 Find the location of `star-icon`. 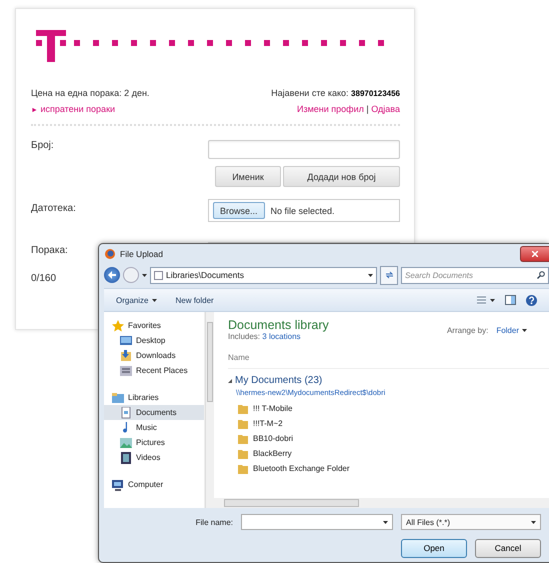

star-icon is located at coordinates (118, 326).